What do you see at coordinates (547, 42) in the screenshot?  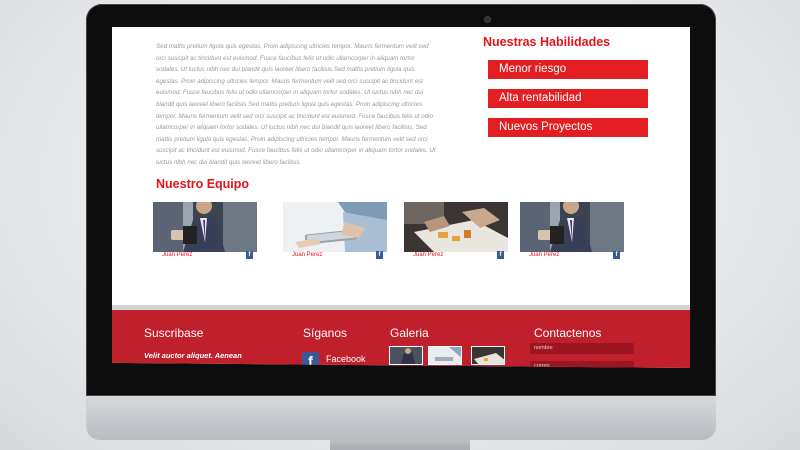 I see `skills-title: Nuestras Habilidades` at bounding box center [547, 42].